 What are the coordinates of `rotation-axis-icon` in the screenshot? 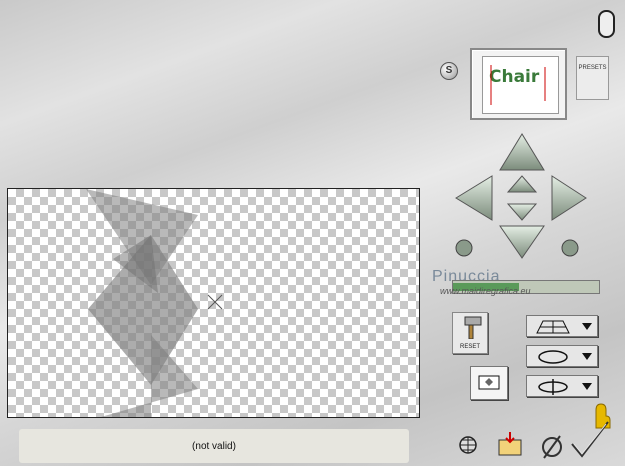 It's located at (553, 387).